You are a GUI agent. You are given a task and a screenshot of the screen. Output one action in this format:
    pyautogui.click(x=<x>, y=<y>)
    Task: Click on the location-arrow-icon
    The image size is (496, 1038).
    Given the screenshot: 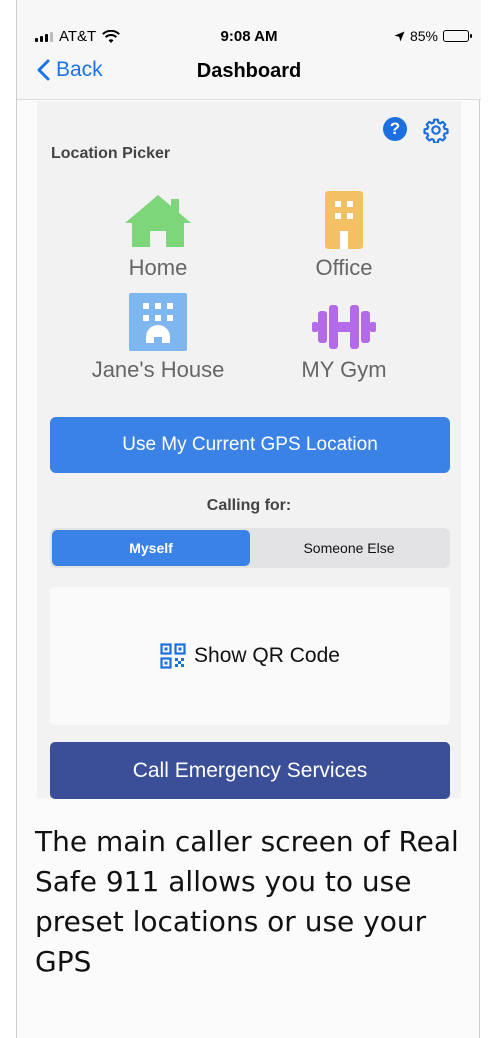 What is the action you would take?
    pyautogui.click(x=399, y=36)
    